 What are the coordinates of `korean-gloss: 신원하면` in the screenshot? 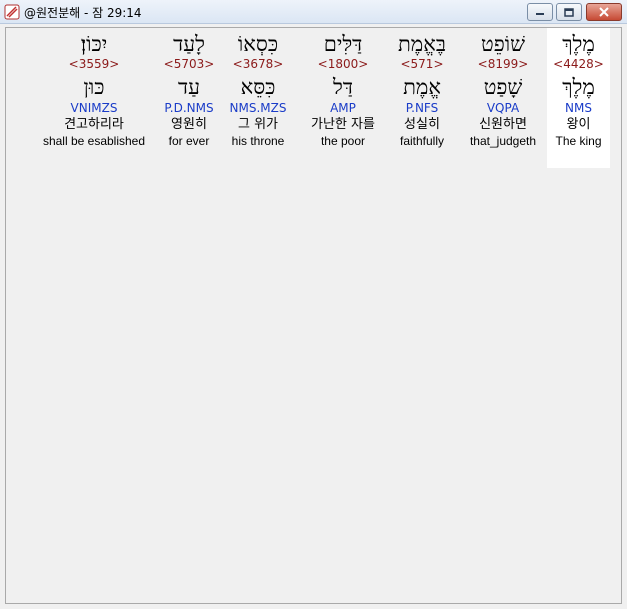 It's located at (503, 124).